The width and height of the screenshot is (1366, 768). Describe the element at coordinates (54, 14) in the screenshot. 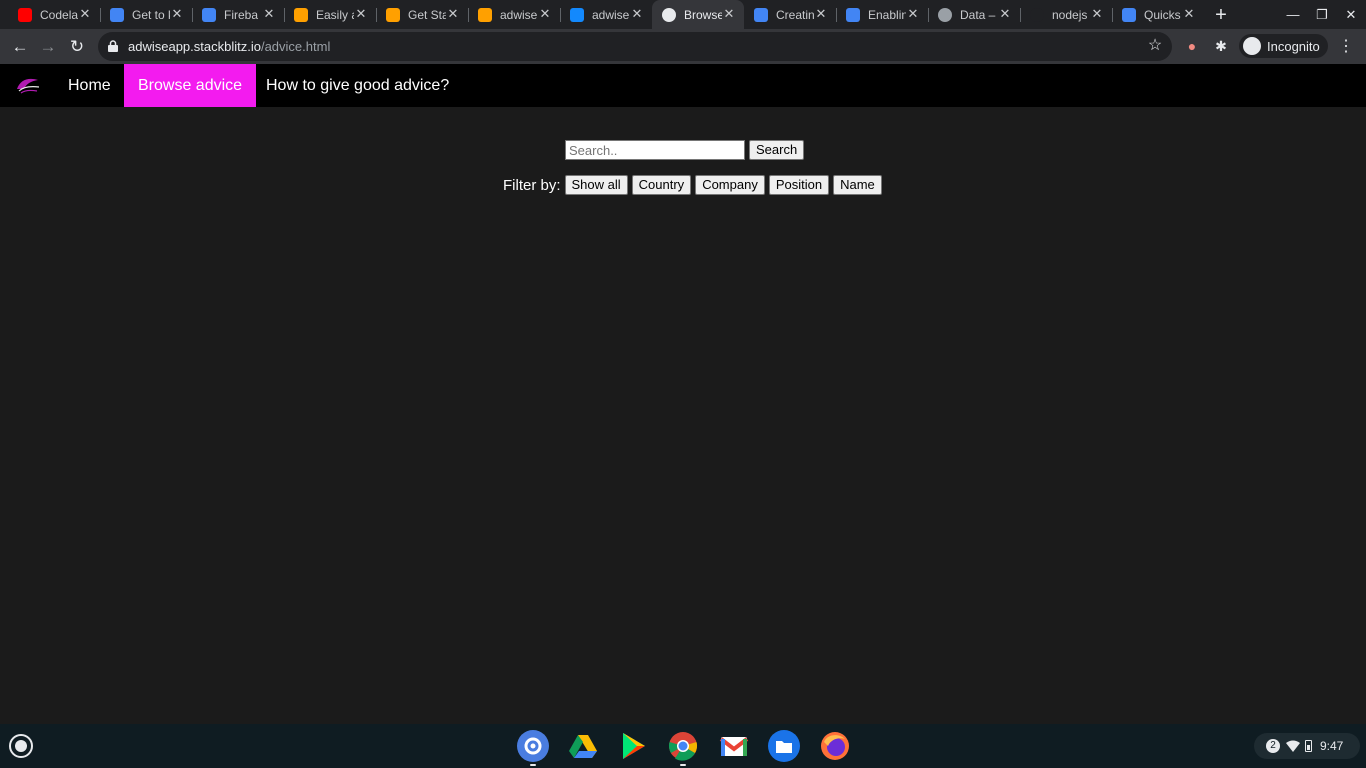

I see `browser-tab: Codela ✕` at that location.